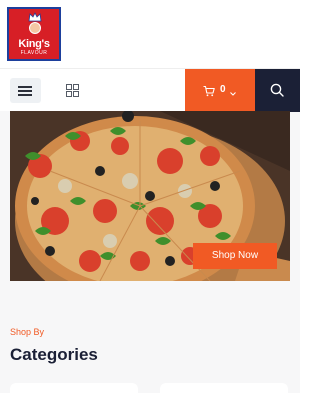 This screenshot has width=320, height=393. Describe the element at coordinates (209, 90) in the screenshot. I see `cart-icon` at that location.